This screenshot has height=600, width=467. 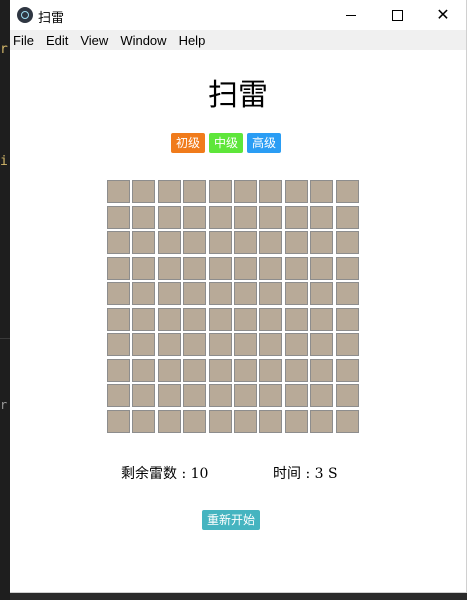 I want to click on close-button: ✕, so click(x=443, y=15).